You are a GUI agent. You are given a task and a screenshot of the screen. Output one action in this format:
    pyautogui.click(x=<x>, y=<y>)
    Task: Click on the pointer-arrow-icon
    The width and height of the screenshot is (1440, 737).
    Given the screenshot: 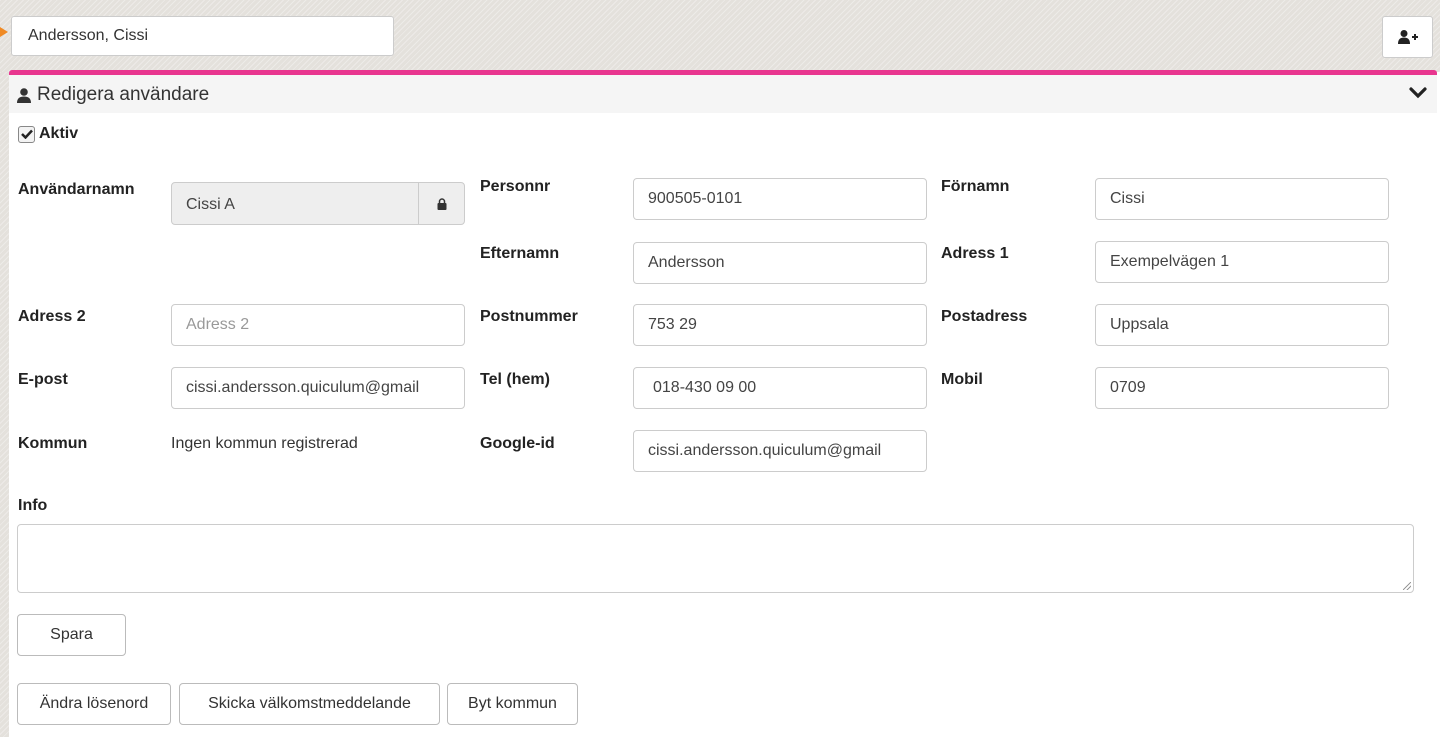 What is the action you would take?
    pyautogui.click(x=4, y=32)
    